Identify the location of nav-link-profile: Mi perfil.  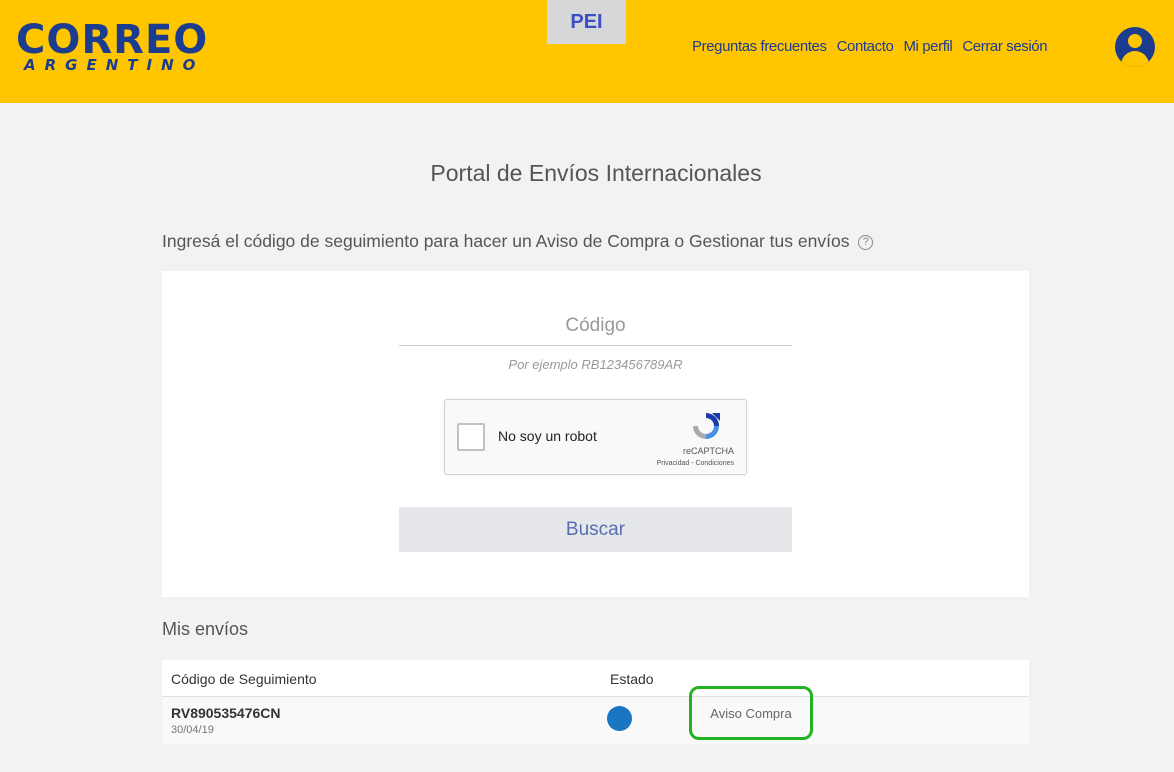
(927, 46).